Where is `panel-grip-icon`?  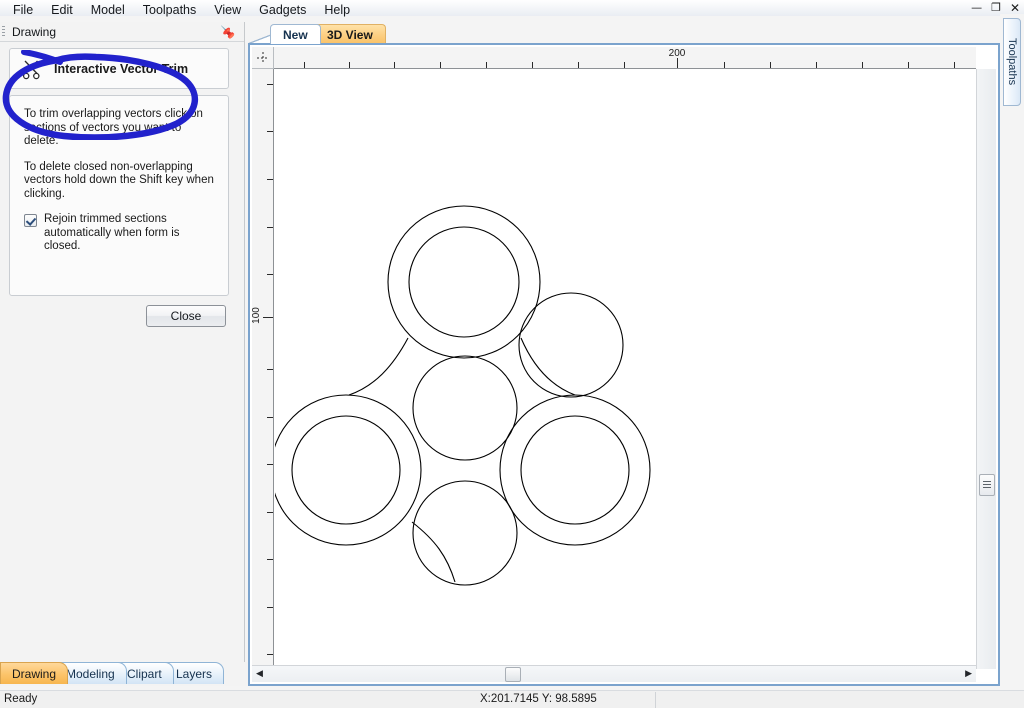 panel-grip-icon is located at coordinates (3, 32).